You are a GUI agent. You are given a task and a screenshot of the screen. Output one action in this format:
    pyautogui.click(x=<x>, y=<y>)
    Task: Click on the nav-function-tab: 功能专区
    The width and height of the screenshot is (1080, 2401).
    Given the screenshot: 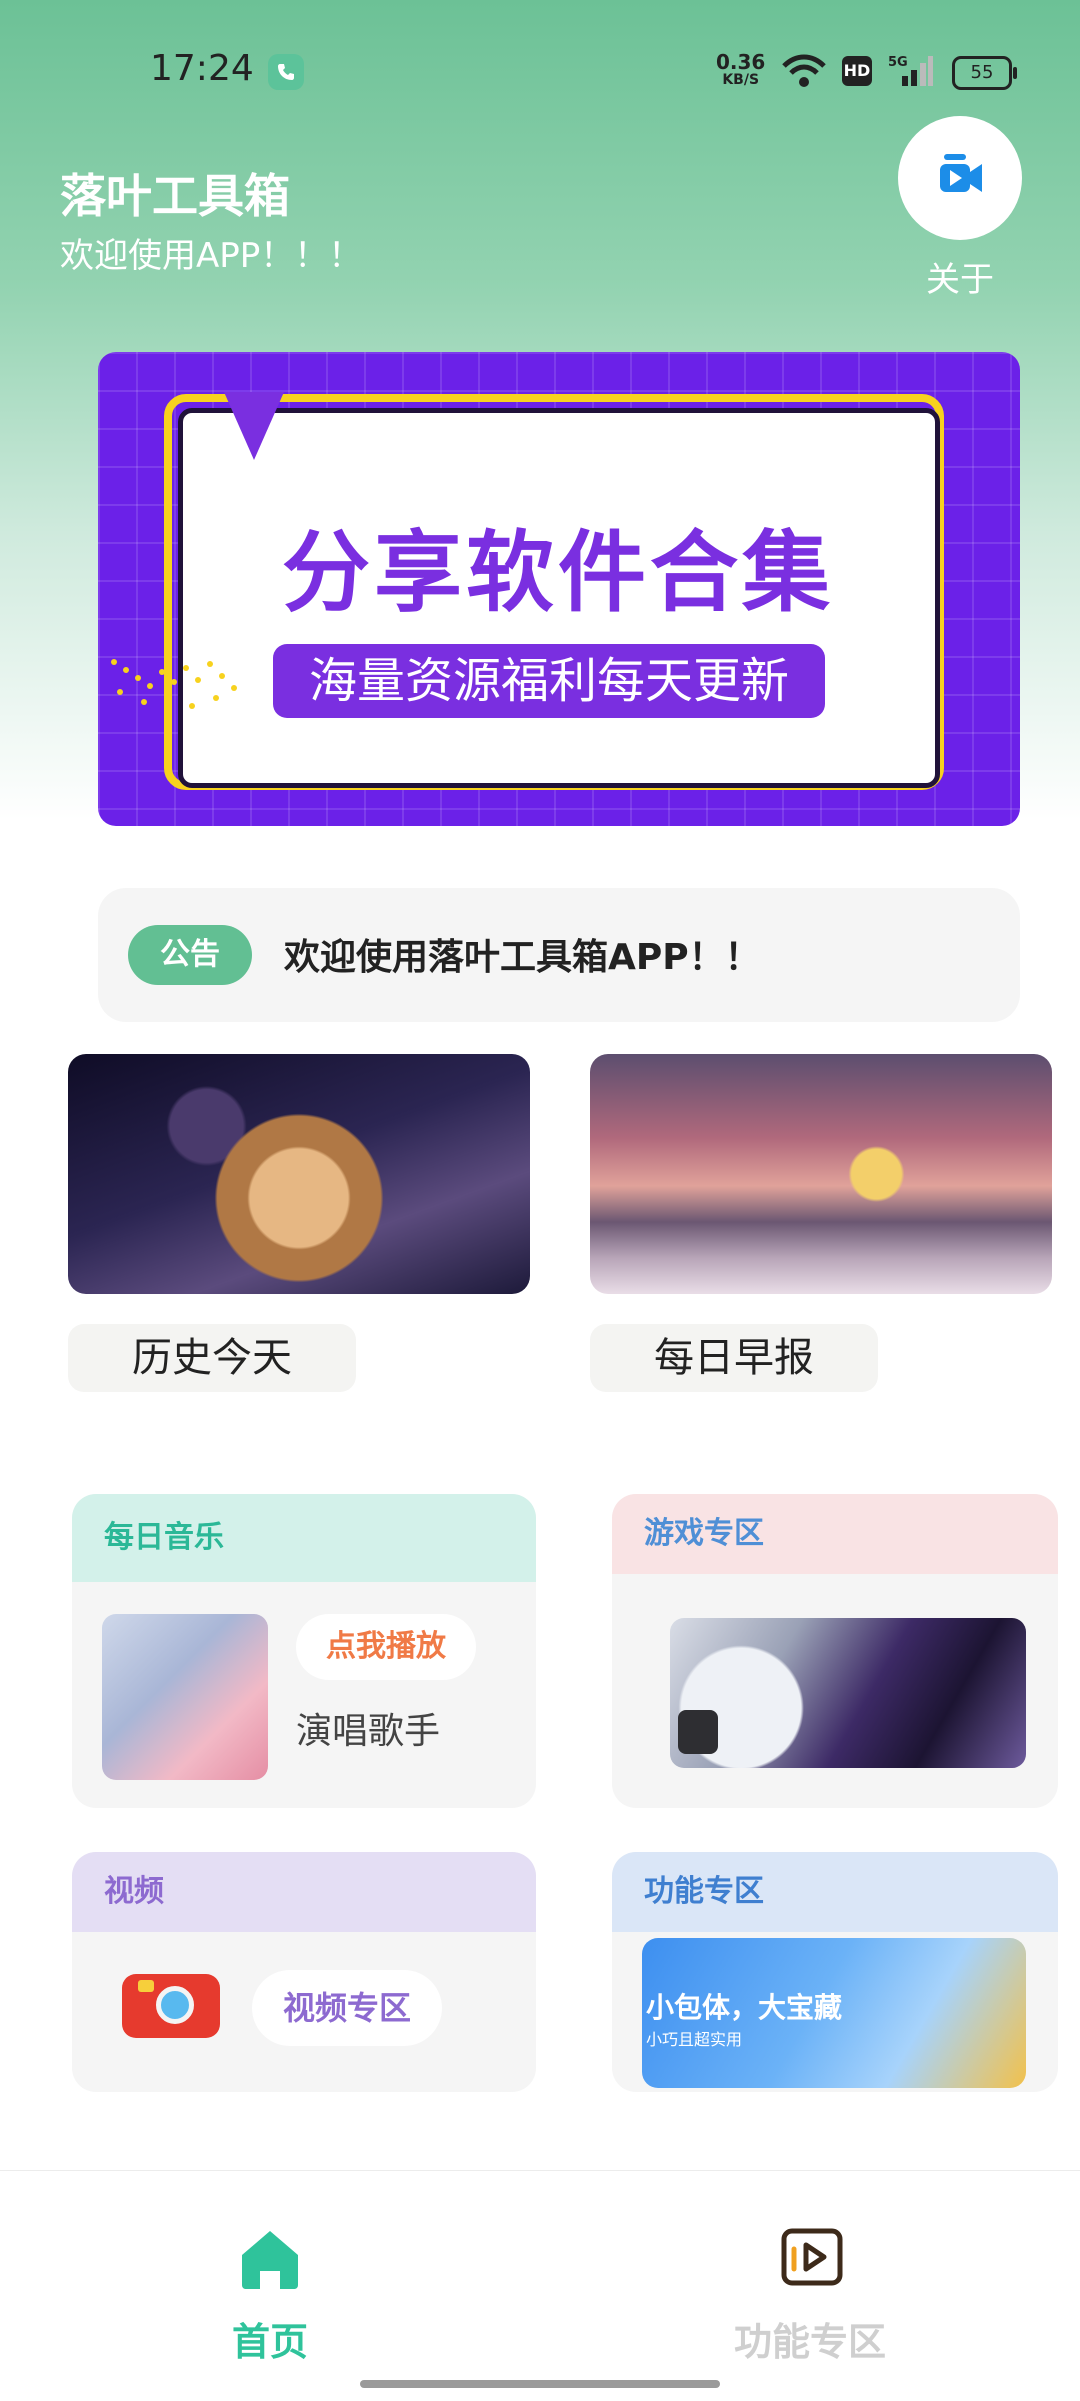 What is the action you would take?
    pyautogui.click(x=810, y=2267)
    